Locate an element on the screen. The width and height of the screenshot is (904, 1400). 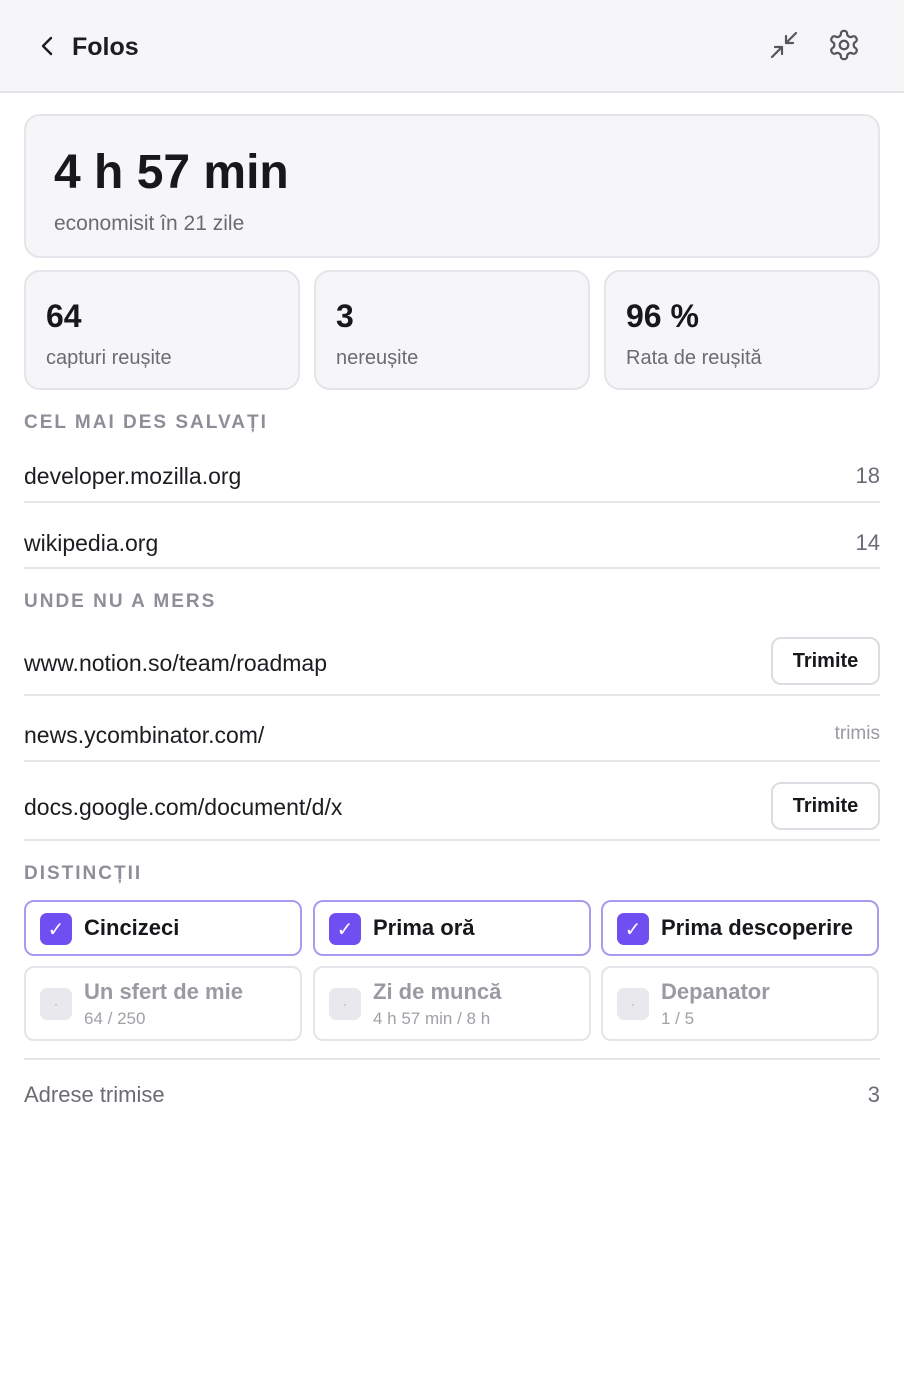
badge-locked: · Un sfert de mie 64 / 250 is located at coordinates (163, 1003).